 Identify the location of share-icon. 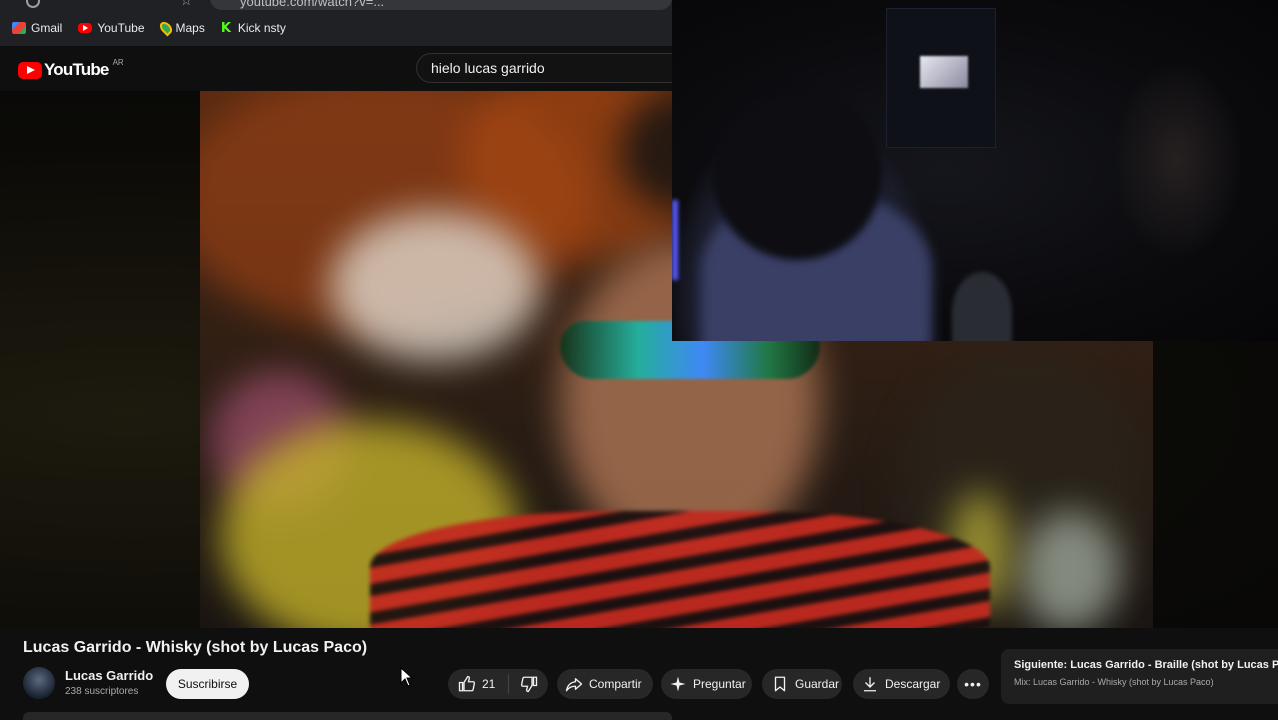
(574, 685).